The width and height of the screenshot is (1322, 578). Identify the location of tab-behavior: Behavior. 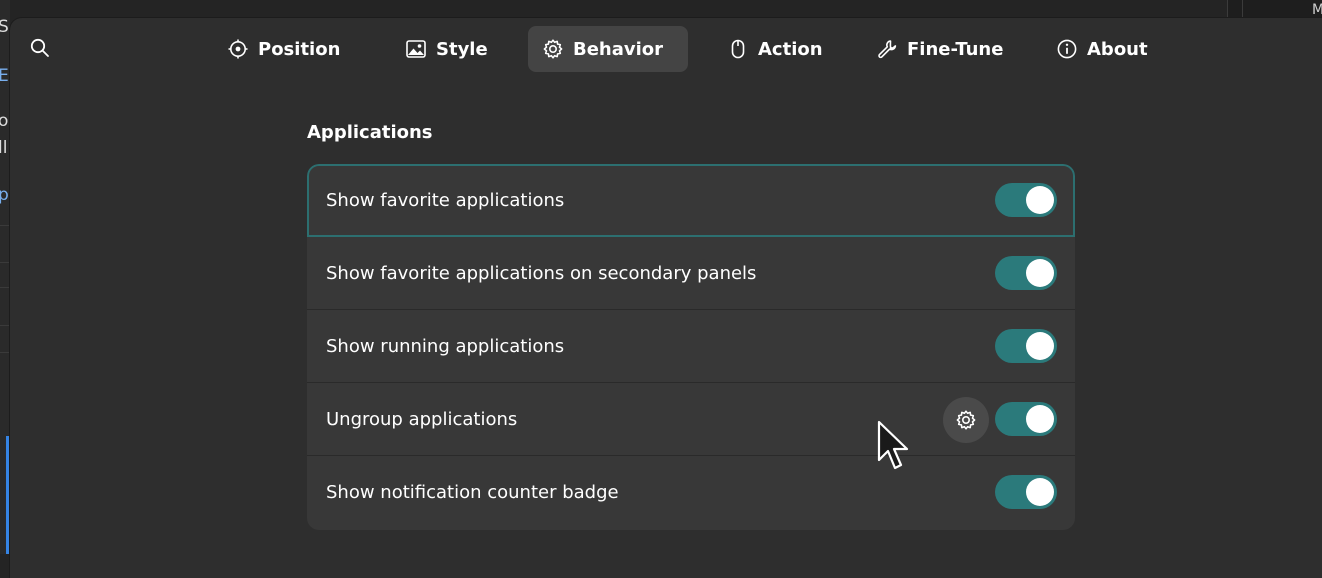
(608, 49).